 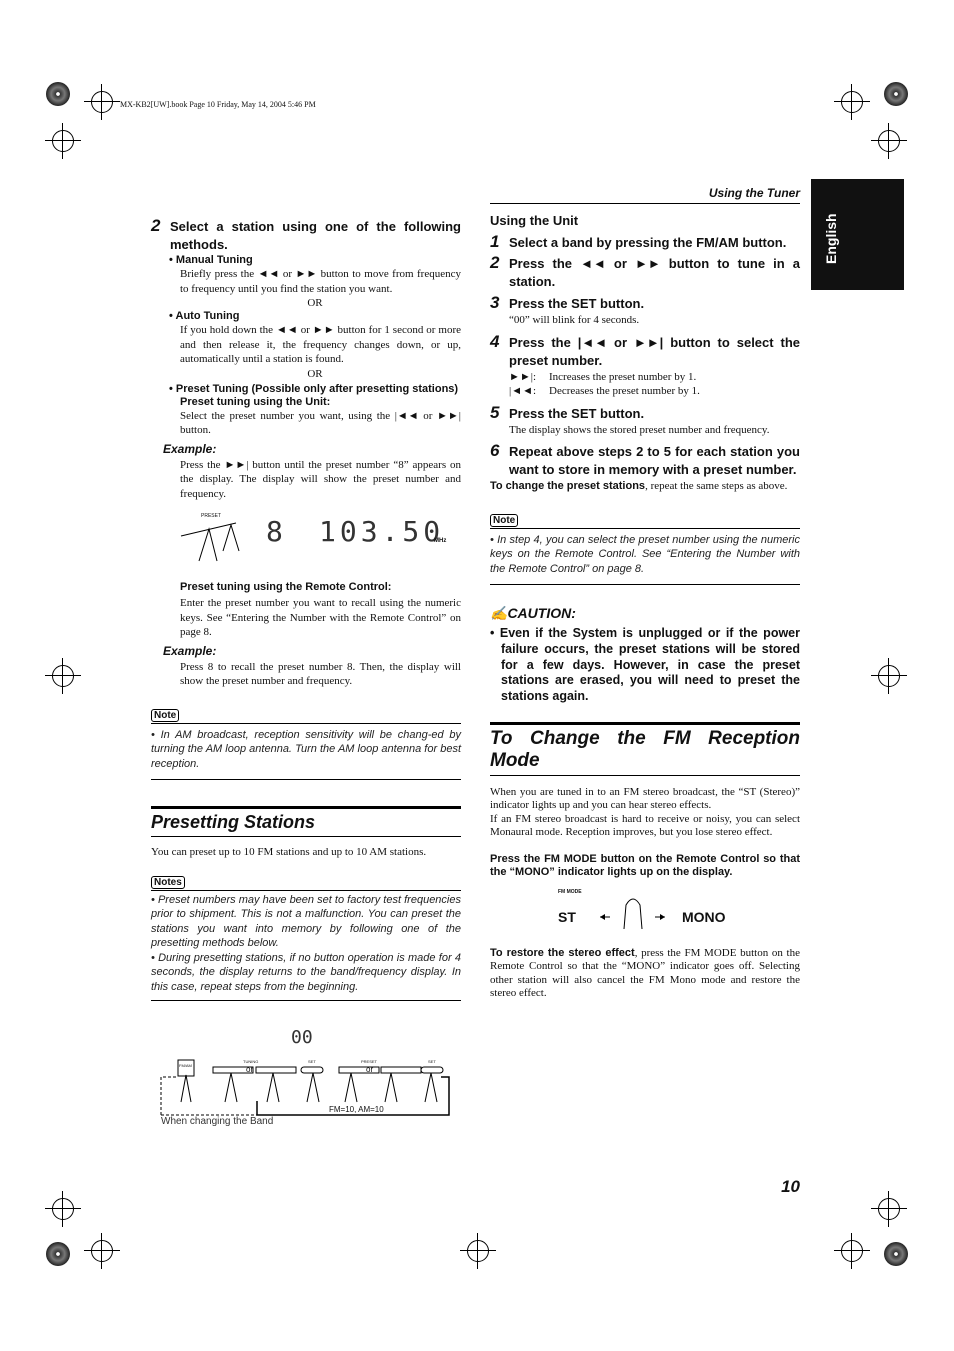 I want to click on unit-step-5: 5 Press the SET button., so click(x=567, y=412).